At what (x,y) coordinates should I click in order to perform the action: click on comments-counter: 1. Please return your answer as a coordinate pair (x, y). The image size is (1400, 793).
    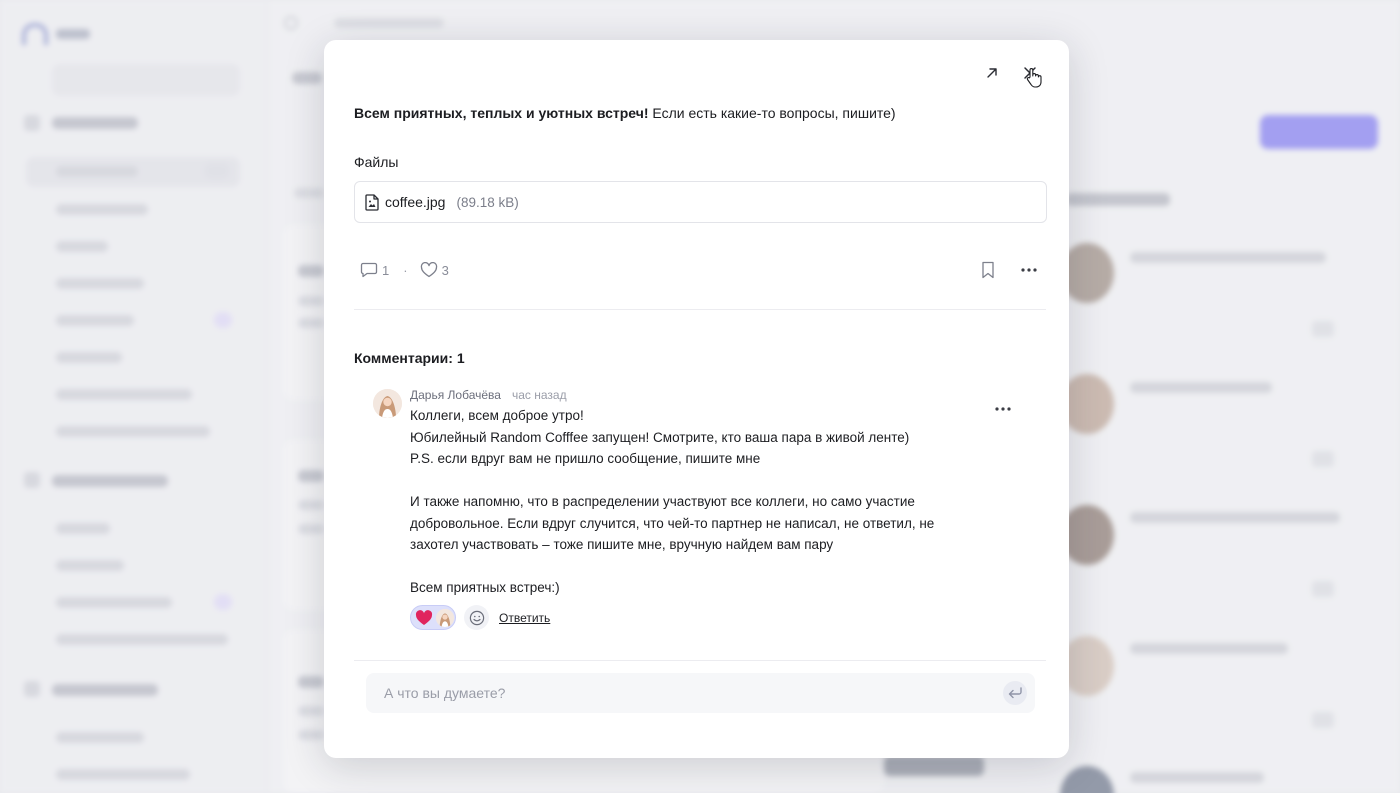
    Looking at the image, I should click on (374, 270).